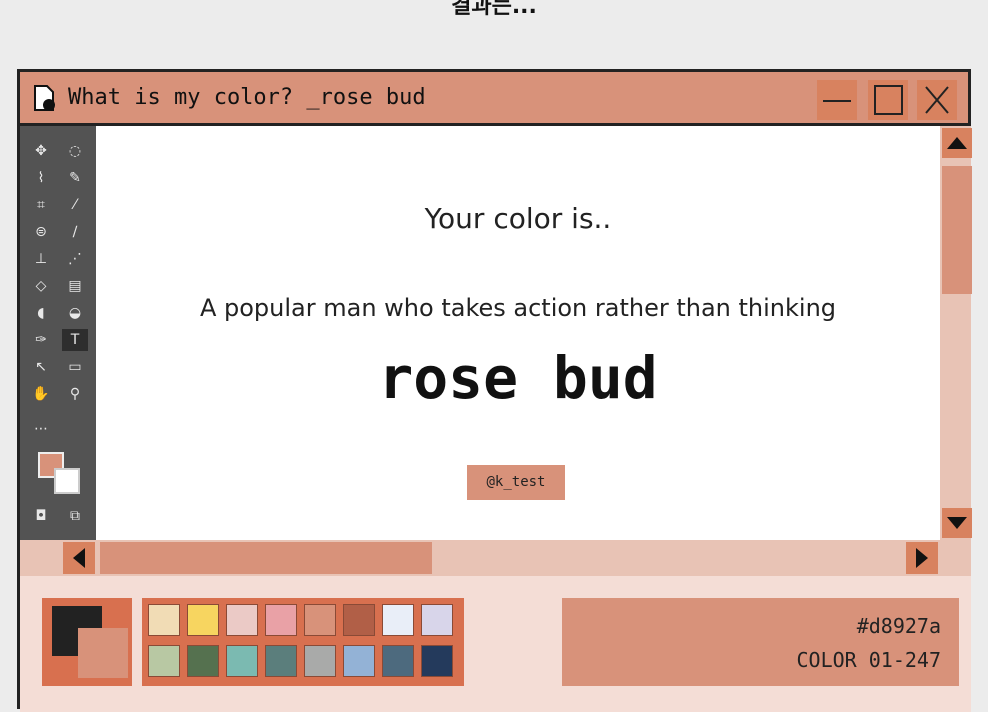 This screenshot has height=712, width=988. What do you see at coordinates (494, 99) in the screenshot?
I see `title-bar: What is my color? _rose bud` at bounding box center [494, 99].